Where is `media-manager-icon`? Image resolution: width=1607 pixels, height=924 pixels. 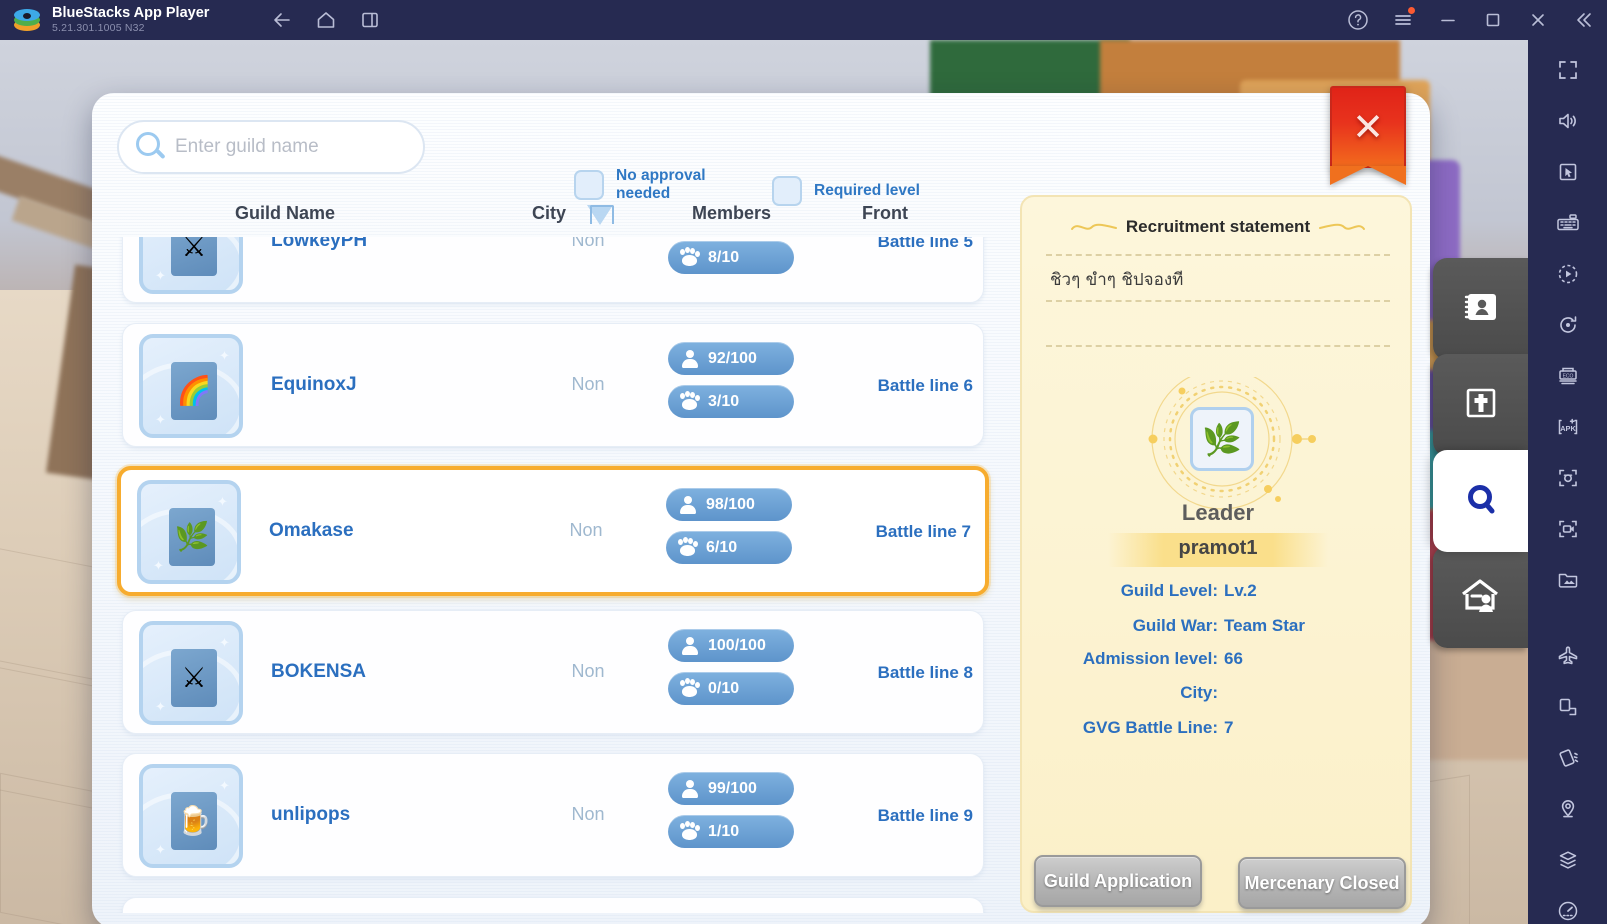 media-manager-icon is located at coordinates (1568, 580).